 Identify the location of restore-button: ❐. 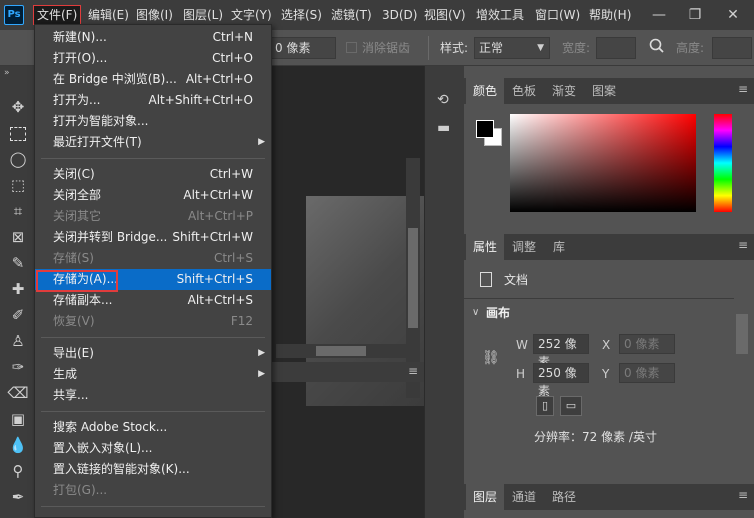
(695, 15).